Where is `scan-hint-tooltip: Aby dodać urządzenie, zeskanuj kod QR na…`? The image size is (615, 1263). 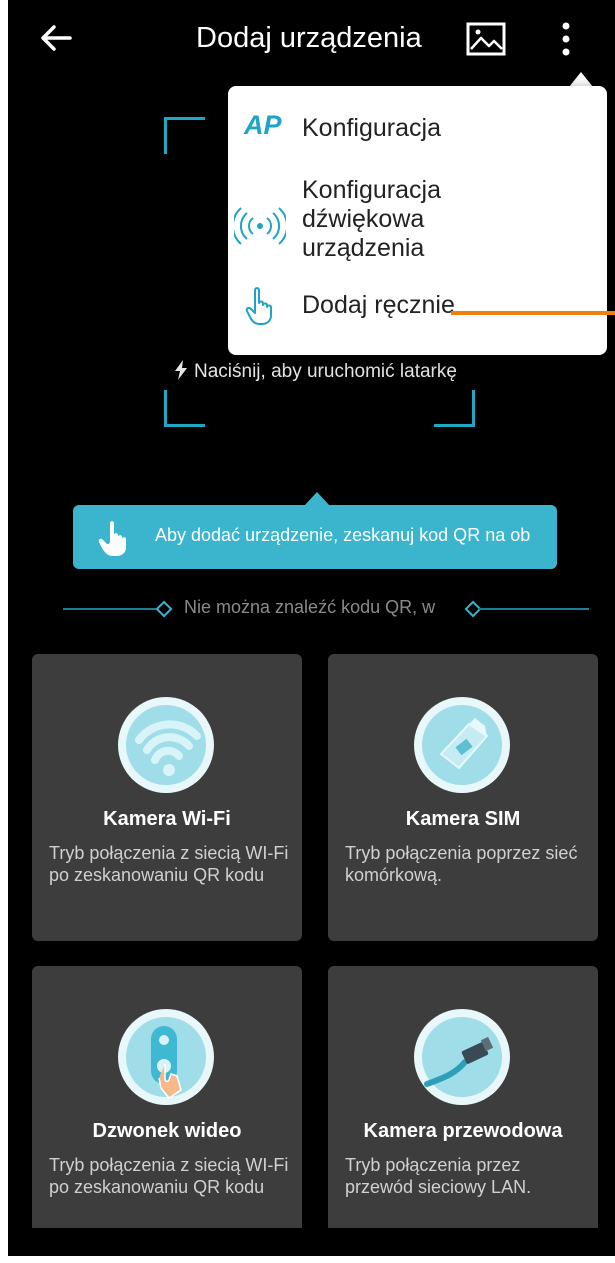
scan-hint-tooltip: Aby dodać urządzenie, zeskanuj kod QR na… is located at coordinates (315, 537).